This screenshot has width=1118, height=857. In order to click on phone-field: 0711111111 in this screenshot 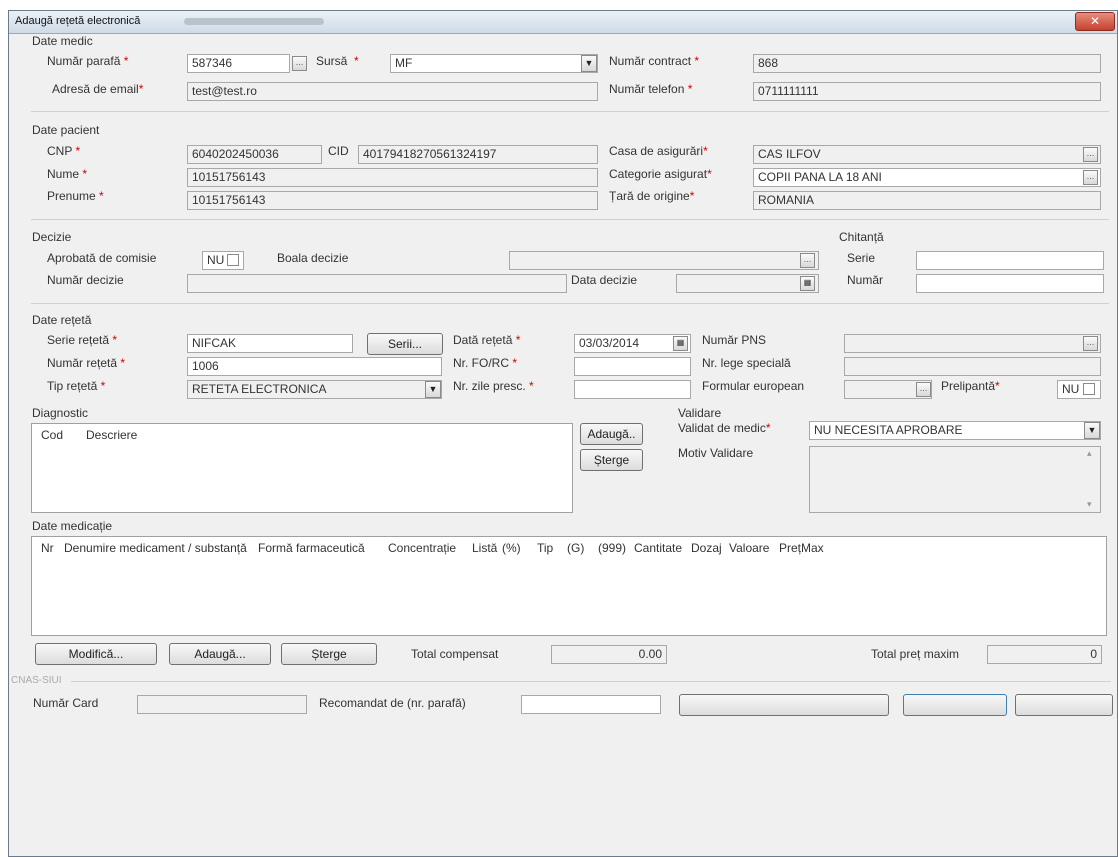, I will do `click(927, 91)`.